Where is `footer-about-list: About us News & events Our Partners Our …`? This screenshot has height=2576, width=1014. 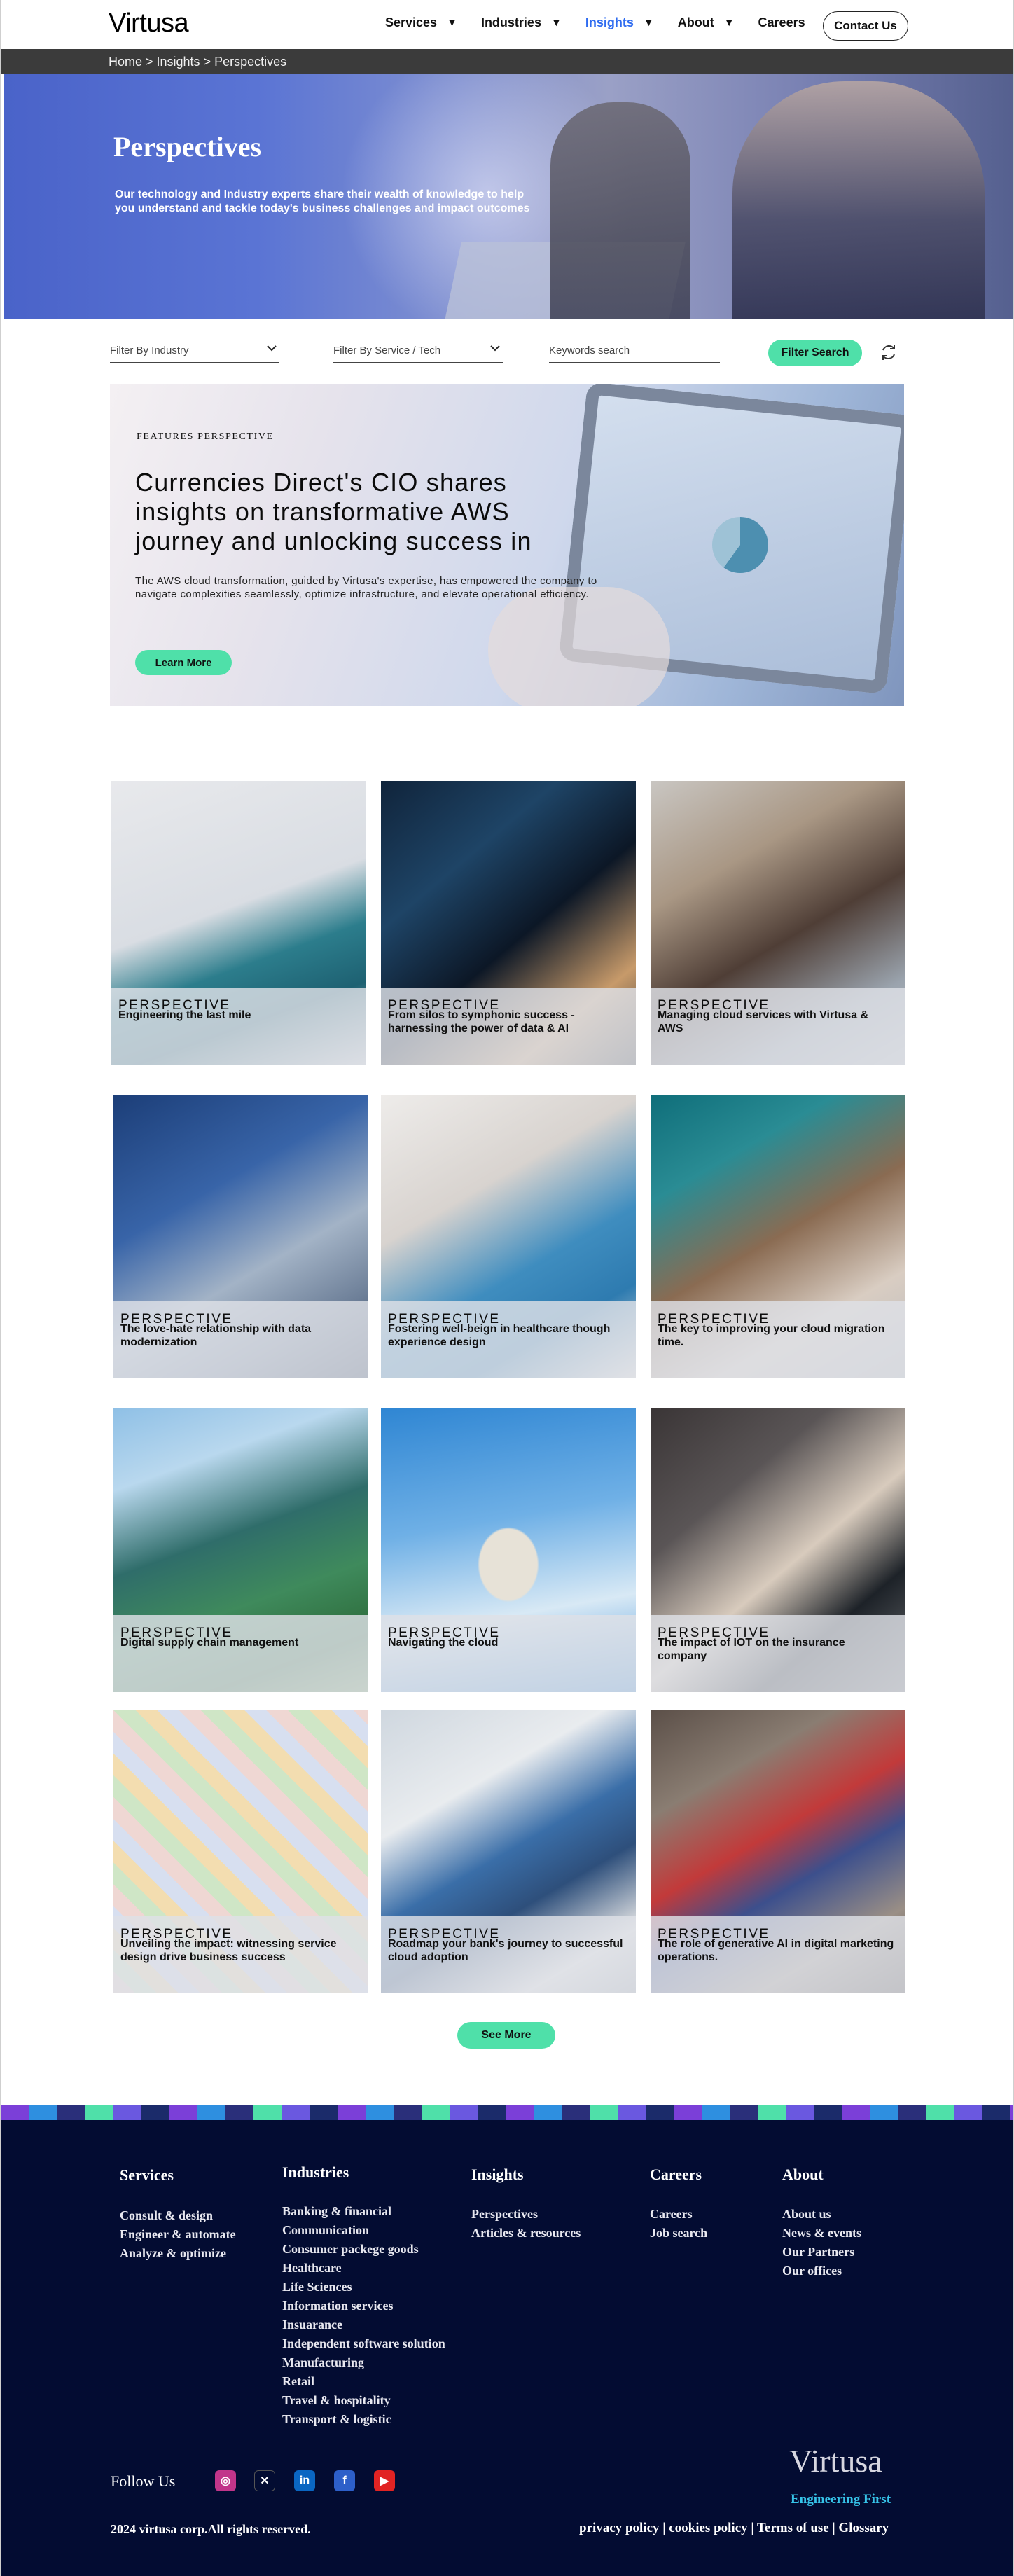
footer-about-list: About us News & events Our Partners Our … is located at coordinates (821, 2242).